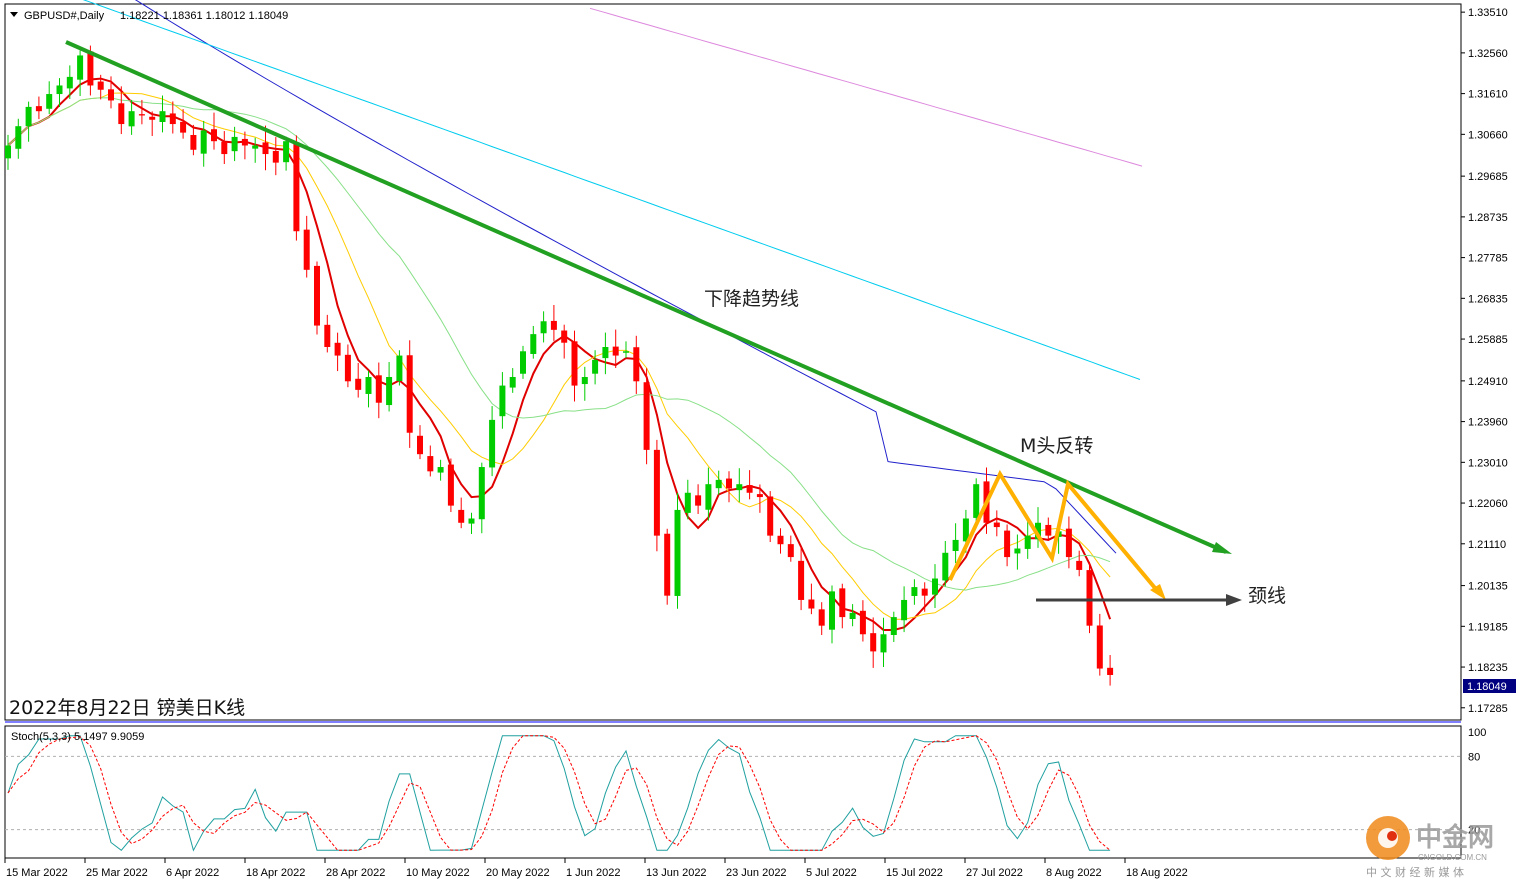  Describe the element at coordinates (1267, 596) in the screenshot. I see `neckline-label: 颈线` at that location.